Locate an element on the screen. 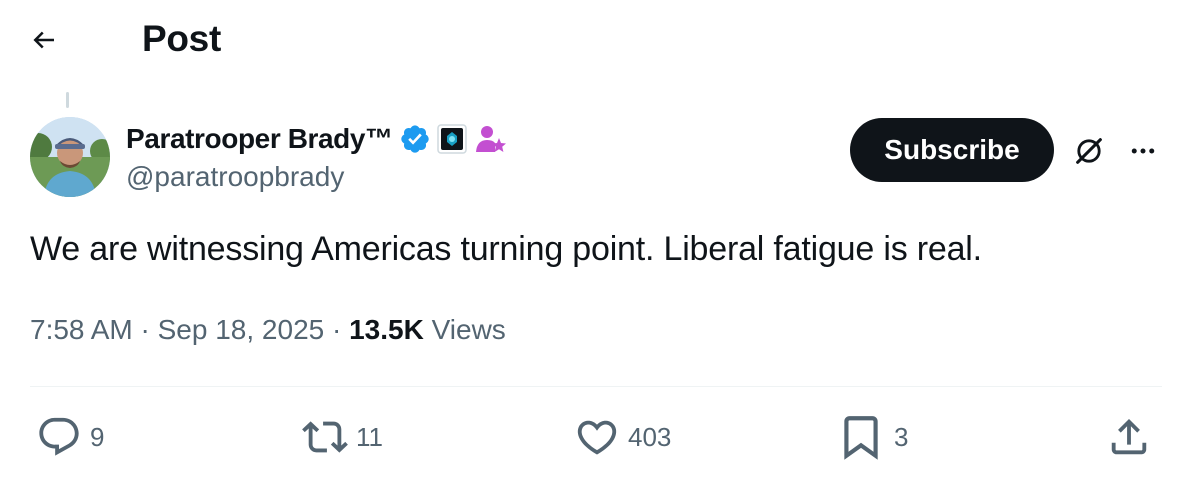  author-name-row: Paratrooper Brady™ is located at coordinates (316, 139).